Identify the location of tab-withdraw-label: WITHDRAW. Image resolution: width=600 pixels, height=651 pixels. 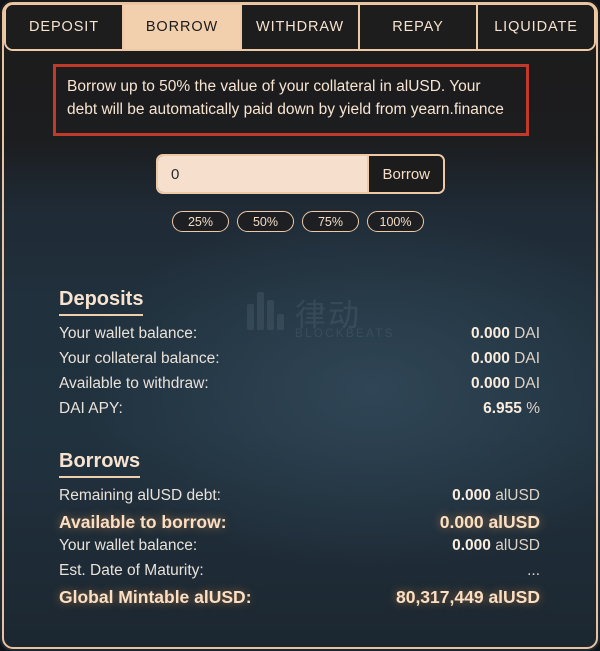
(299, 27).